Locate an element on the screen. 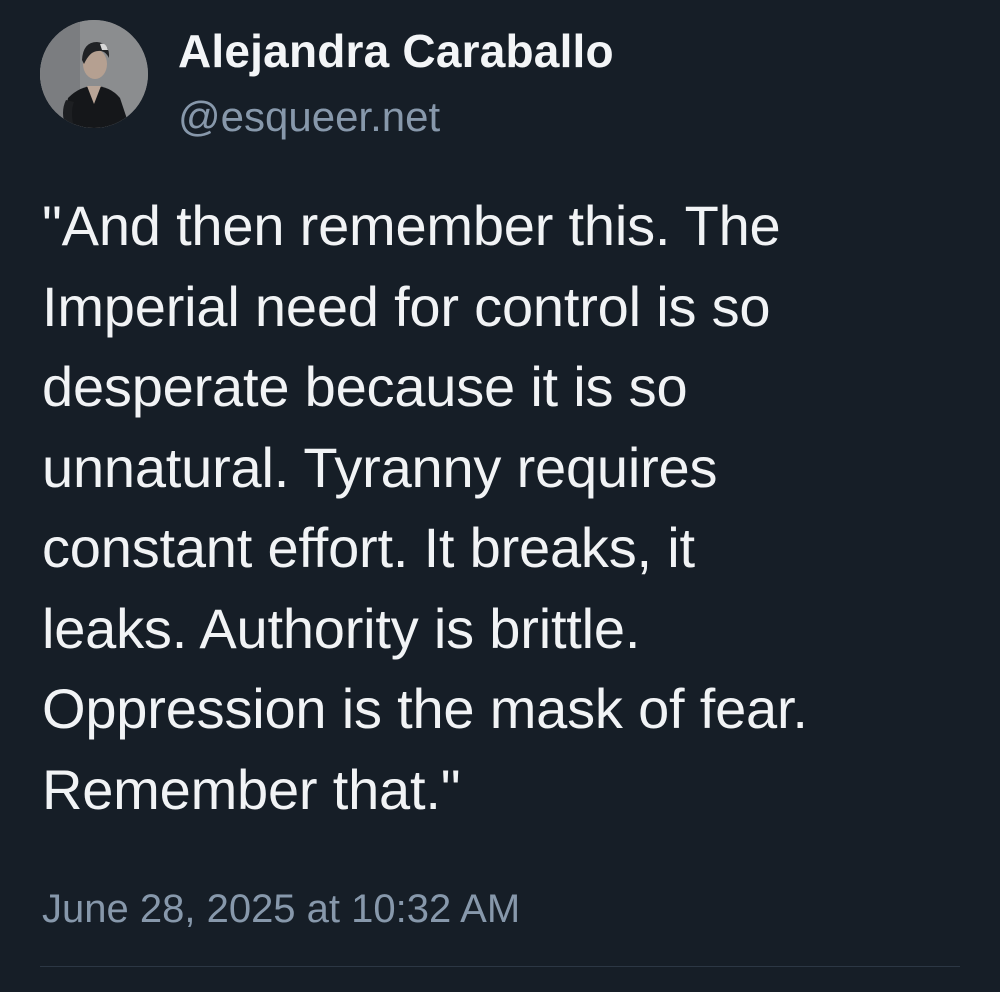 The height and width of the screenshot is (992, 1000). author-display-name: Alejandra Caraballo is located at coordinates (396, 51).